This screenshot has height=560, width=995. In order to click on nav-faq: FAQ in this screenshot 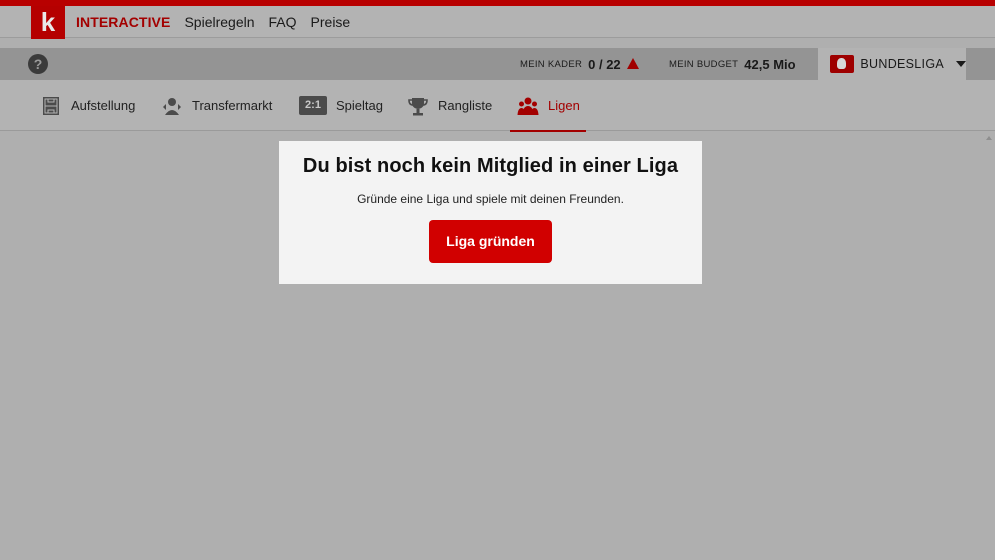, I will do `click(283, 22)`.